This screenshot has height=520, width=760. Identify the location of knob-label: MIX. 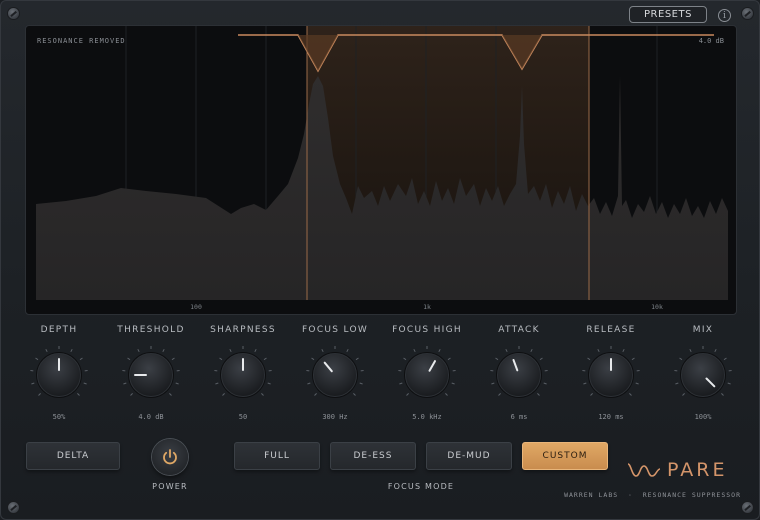
(703, 330).